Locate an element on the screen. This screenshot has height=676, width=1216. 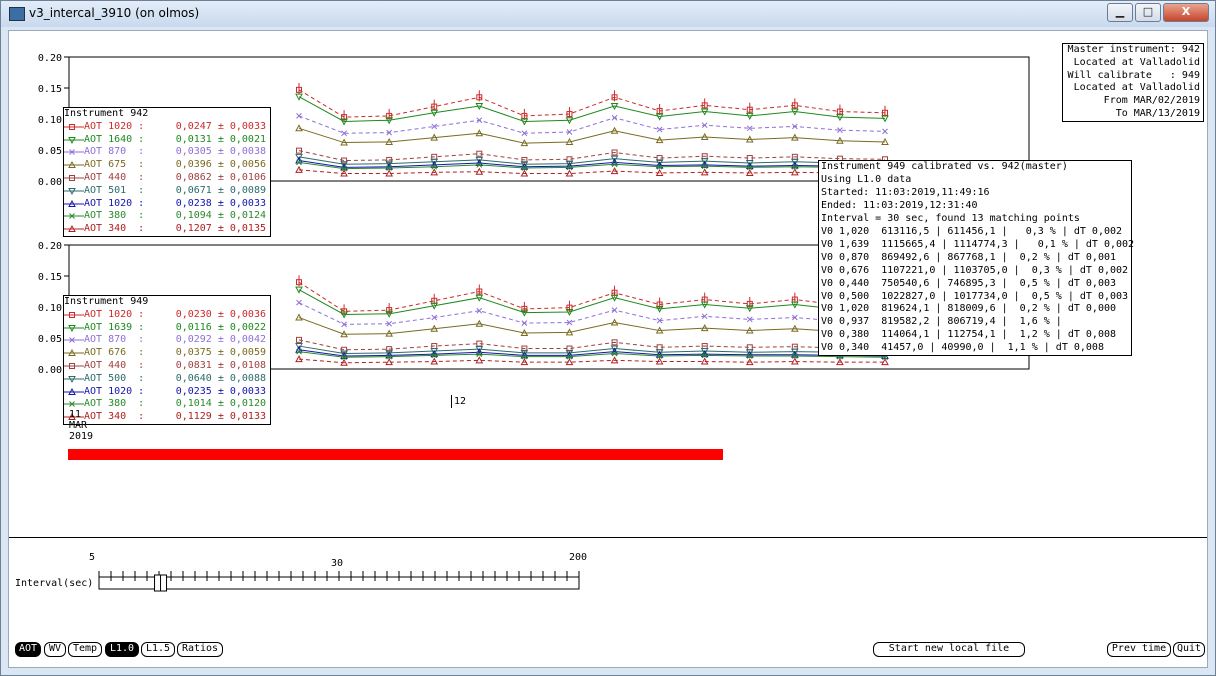
window-title: v3_intercal_3910 (on olmos) is located at coordinates (114, 13).